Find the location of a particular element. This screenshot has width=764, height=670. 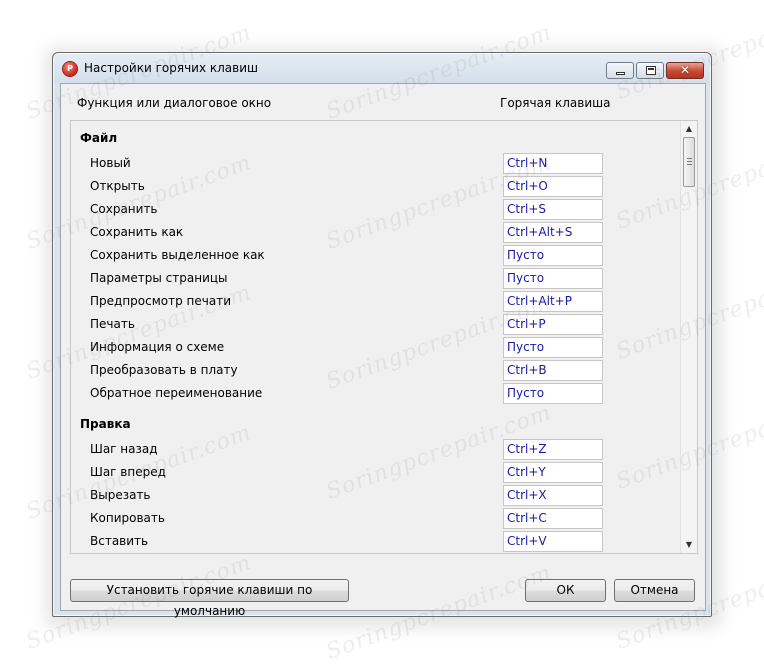

close-button: ✕ is located at coordinates (685, 70).